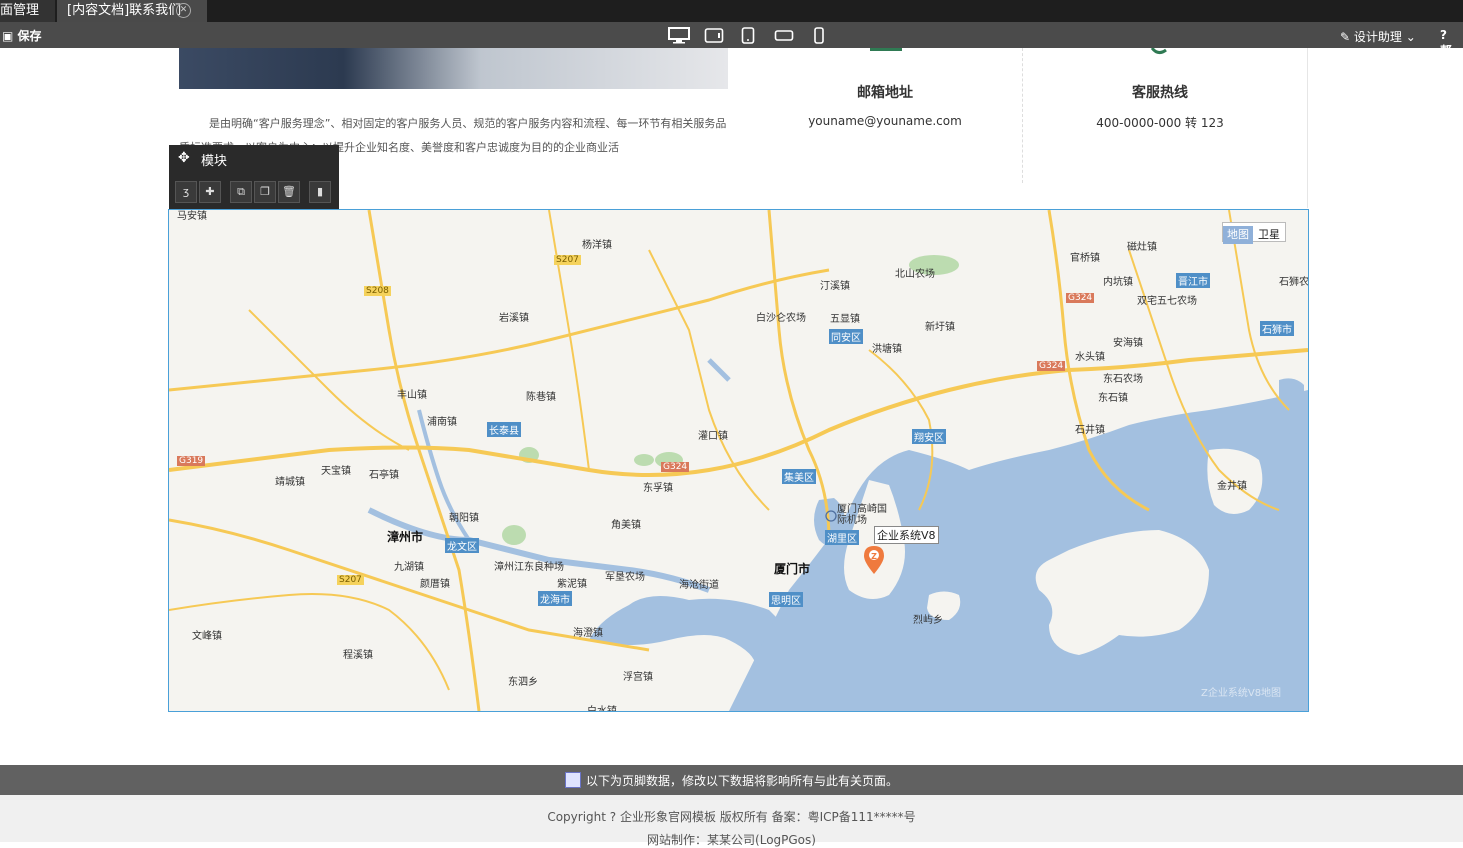 Image resolution: width=1463 pixels, height=848 pixels. Describe the element at coordinates (1193, 280) in the screenshot. I see `district-label: 晋江市` at that location.